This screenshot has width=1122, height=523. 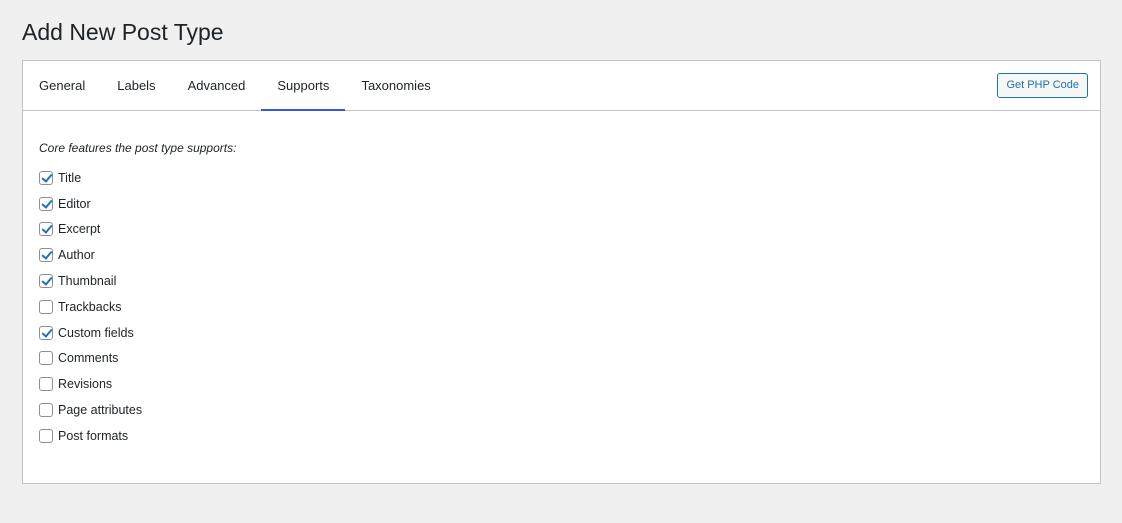 I want to click on feature-label: Post formats, so click(x=93, y=435).